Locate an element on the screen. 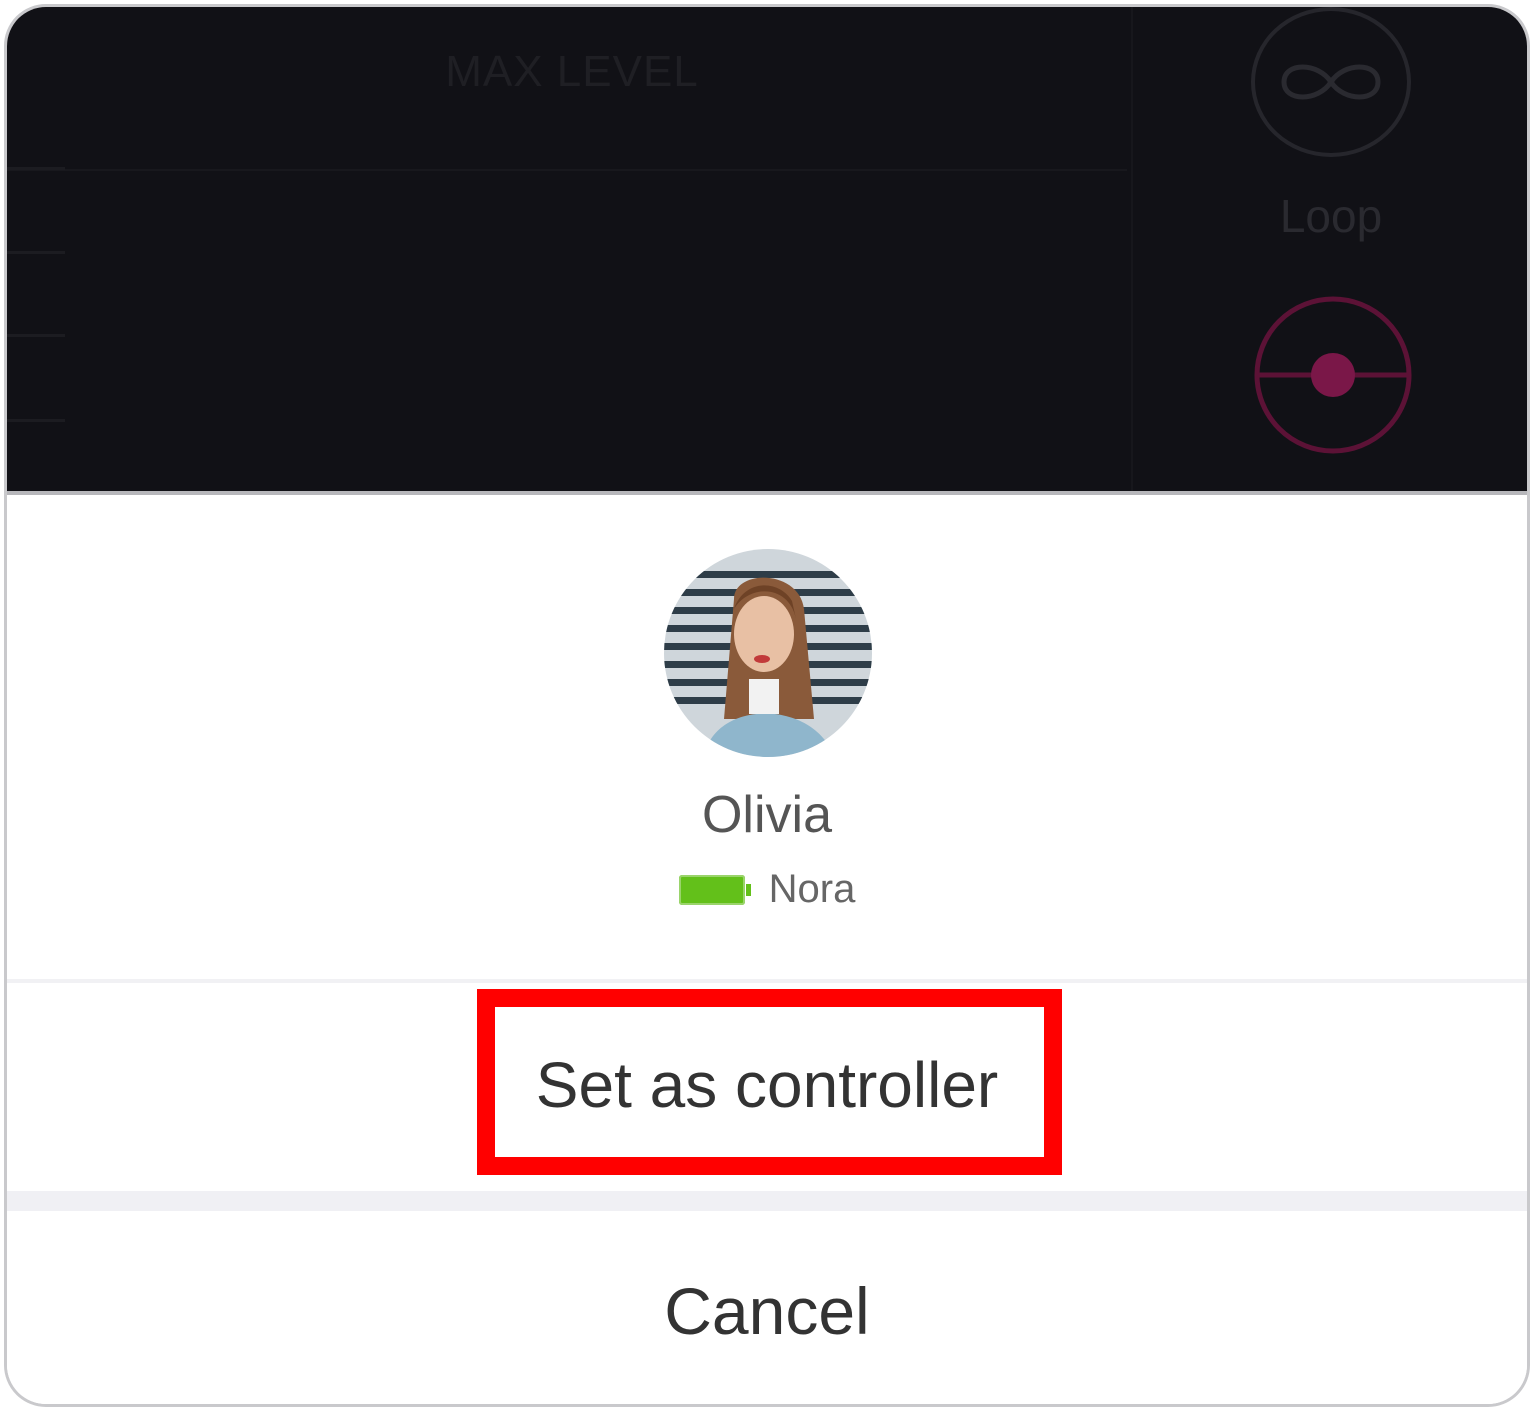  set-as-controller-button: Set as controller is located at coordinates (767, 1085).